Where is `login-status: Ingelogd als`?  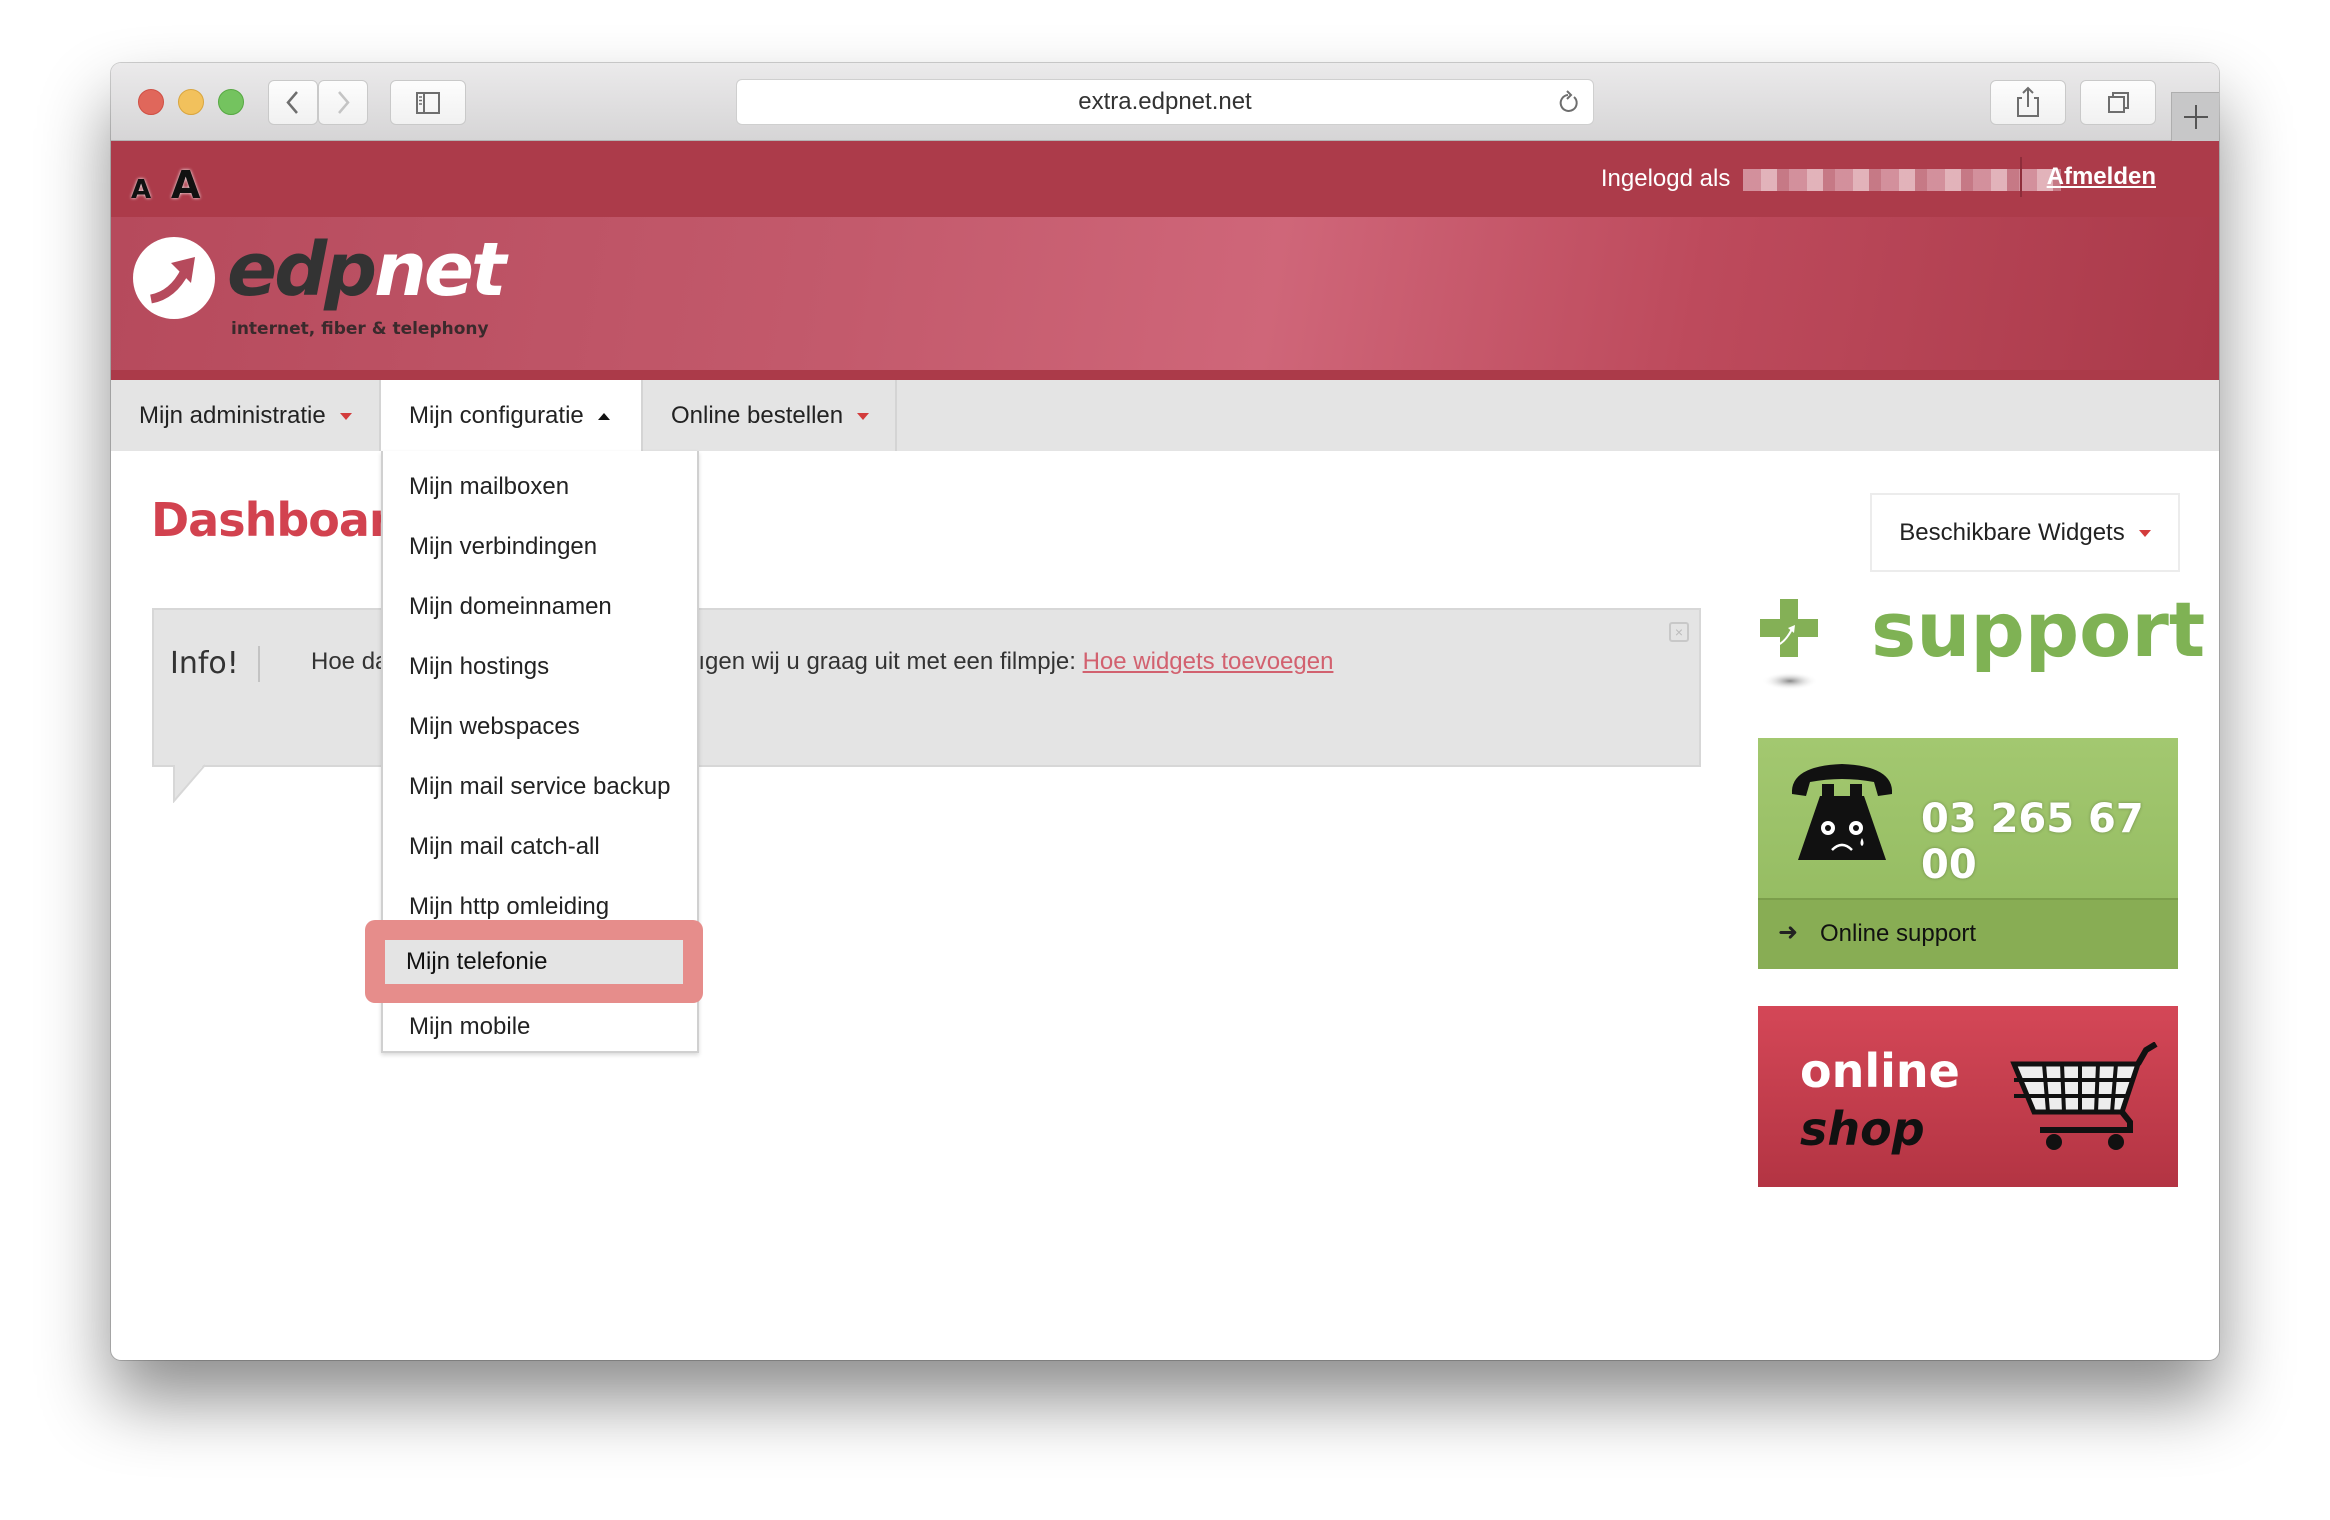
login-status: Ingelogd als is located at coordinates (1831, 179).